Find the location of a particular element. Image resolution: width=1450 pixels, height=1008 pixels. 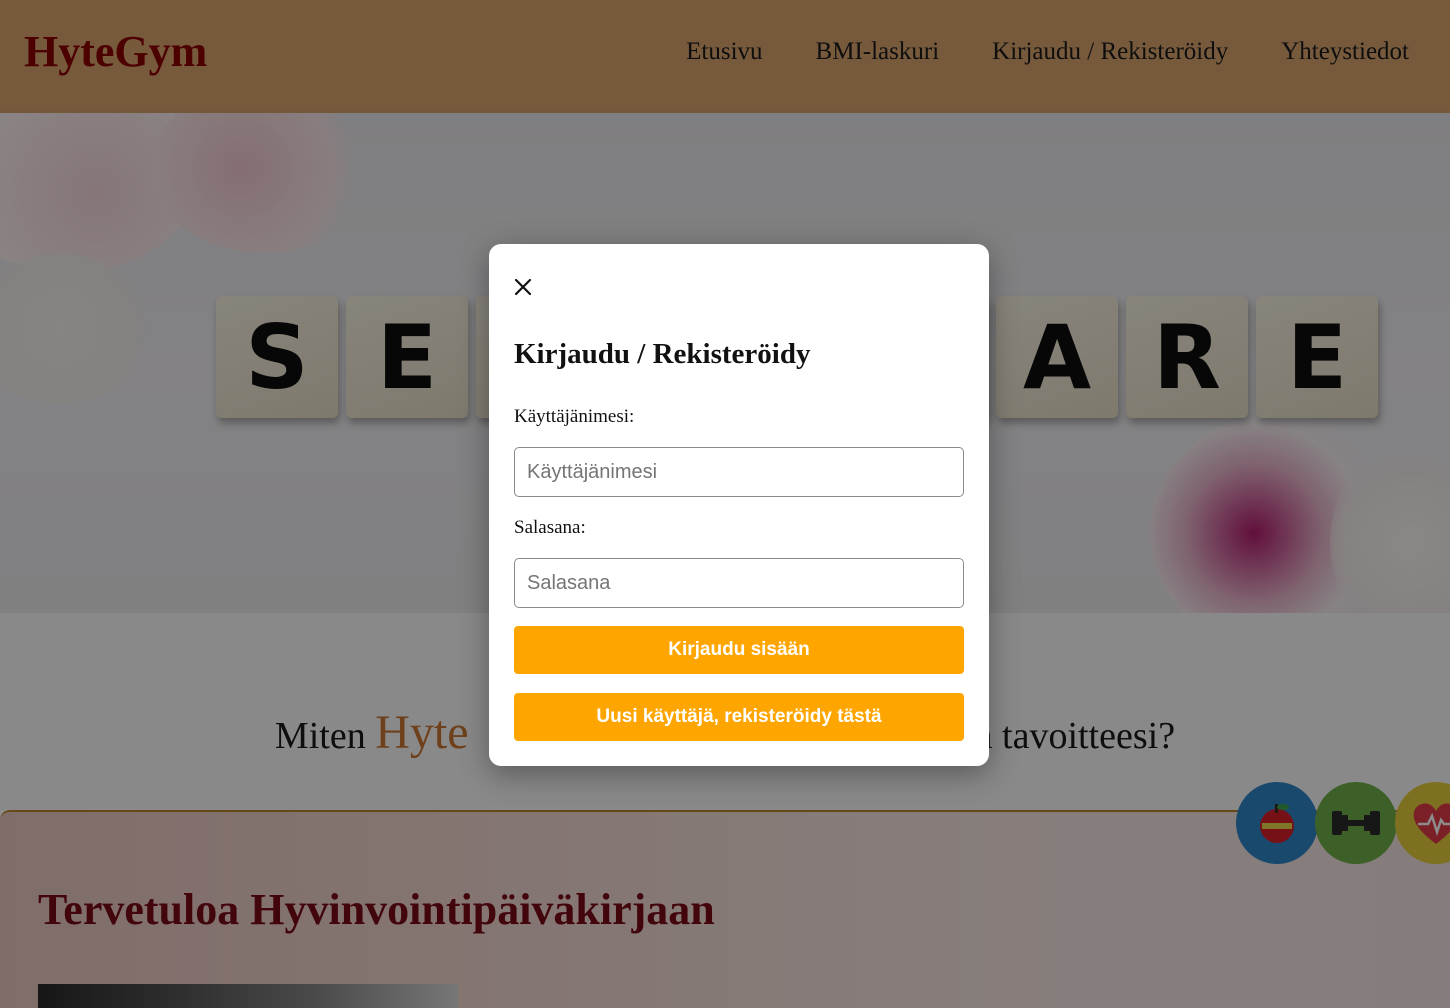

login-button: Kirjaudu sisään is located at coordinates (739, 650).